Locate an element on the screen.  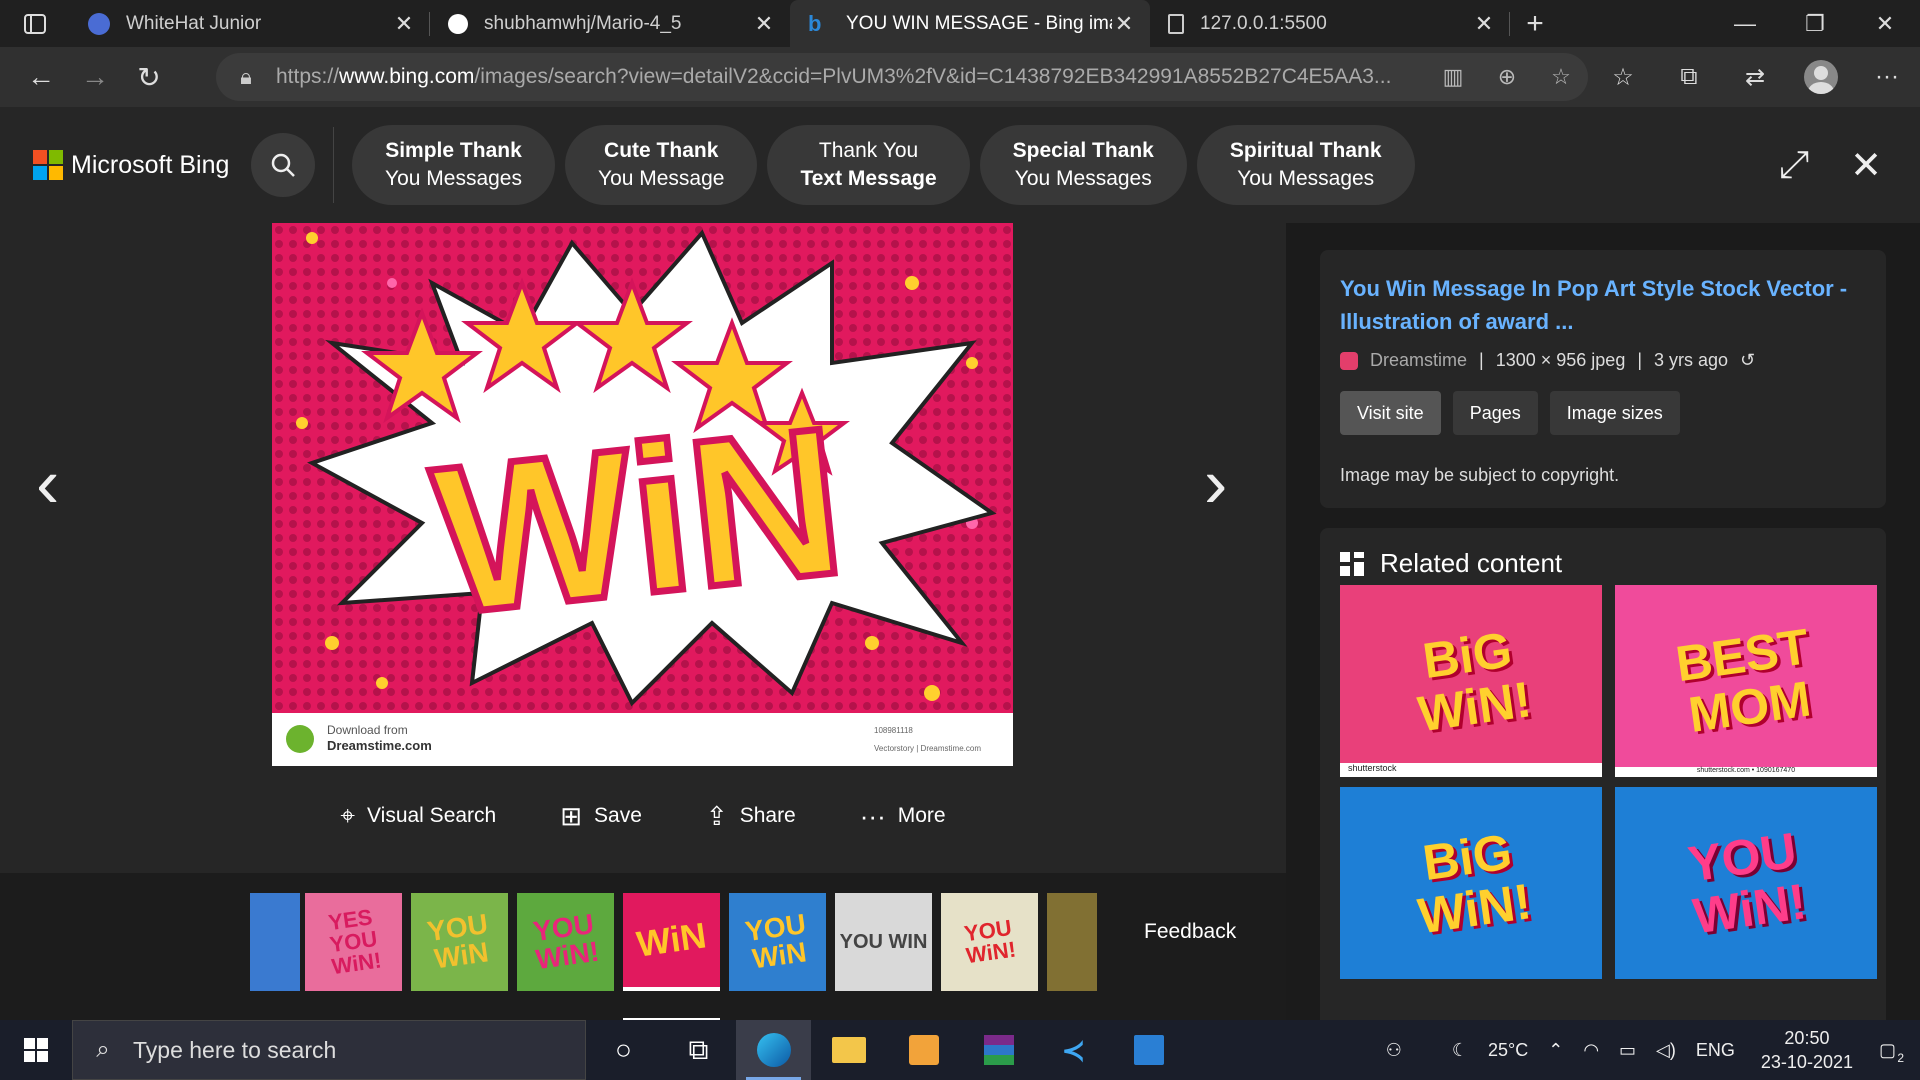
watermark-line1: Download from is located at coordinates (367, 730).